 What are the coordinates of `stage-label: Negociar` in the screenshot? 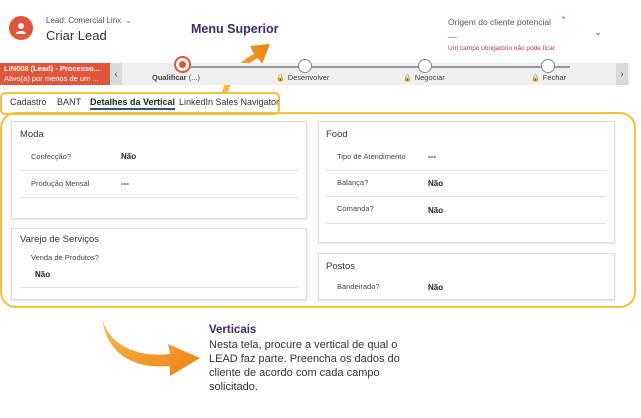 It's located at (429, 77).